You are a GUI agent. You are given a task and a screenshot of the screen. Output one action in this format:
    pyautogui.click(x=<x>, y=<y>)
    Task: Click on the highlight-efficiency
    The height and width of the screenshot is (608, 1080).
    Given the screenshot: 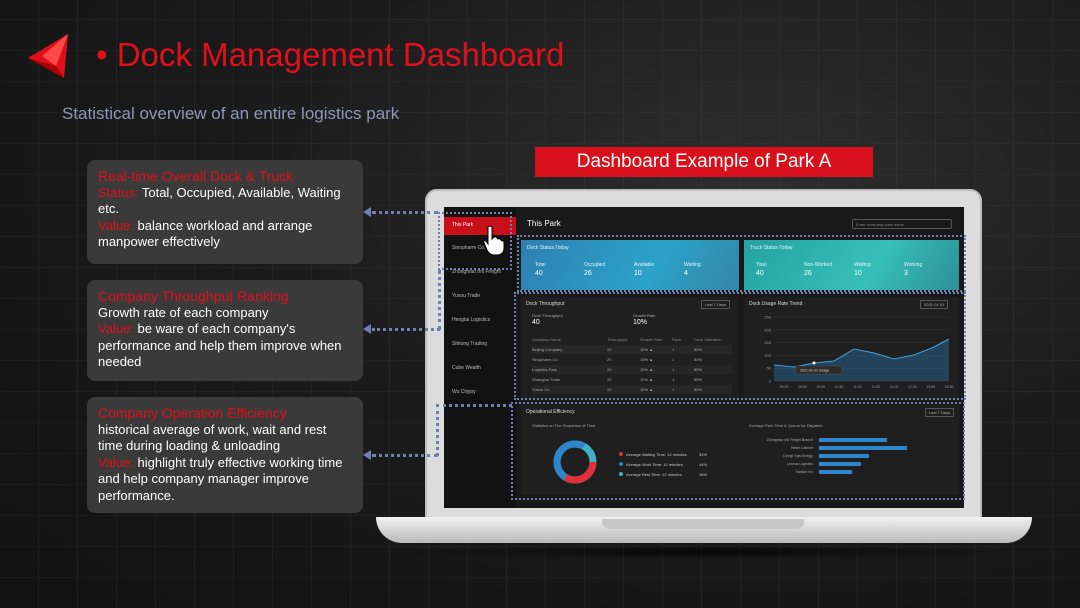 What is the action you would take?
    pyautogui.click(x=738, y=451)
    